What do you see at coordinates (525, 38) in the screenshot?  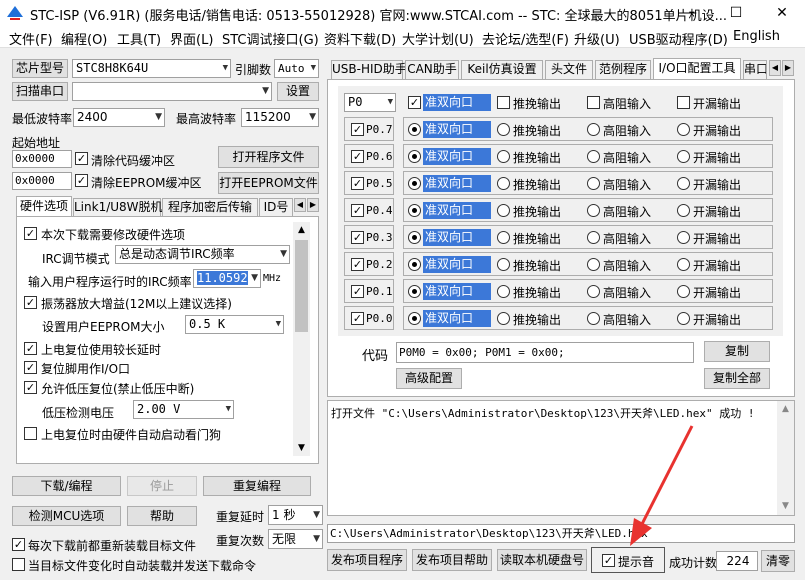 I see `menu-forum: 去论坛/选型(F)` at bounding box center [525, 38].